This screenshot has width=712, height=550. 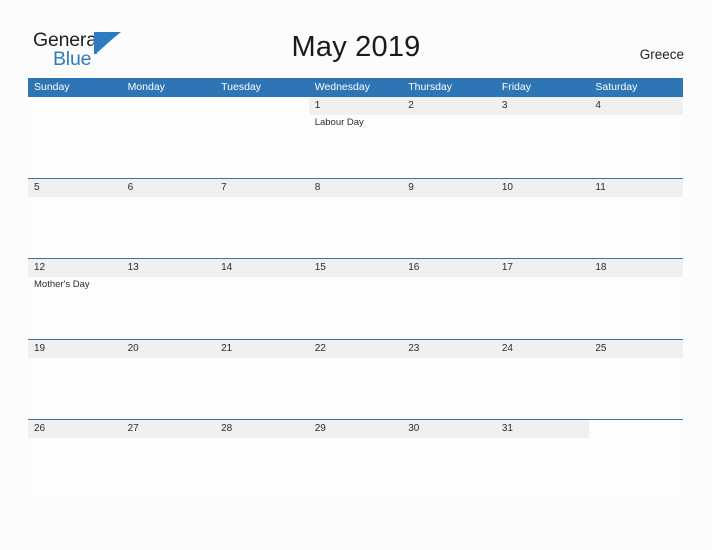 What do you see at coordinates (414, 267) in the screenshot?
I see `day-number: 16` at bounding box center [414, 267].